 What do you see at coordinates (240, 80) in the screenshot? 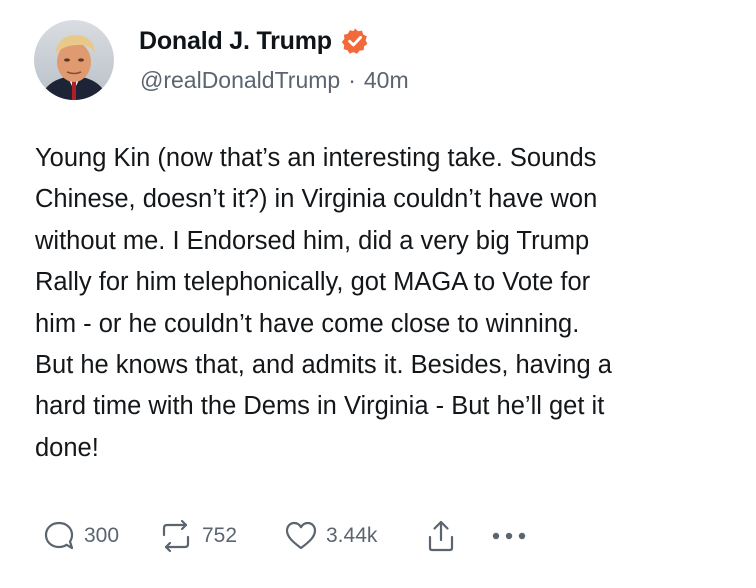
I see `author-handle: @realDonaldTrump` at bounding box center [240, 80].